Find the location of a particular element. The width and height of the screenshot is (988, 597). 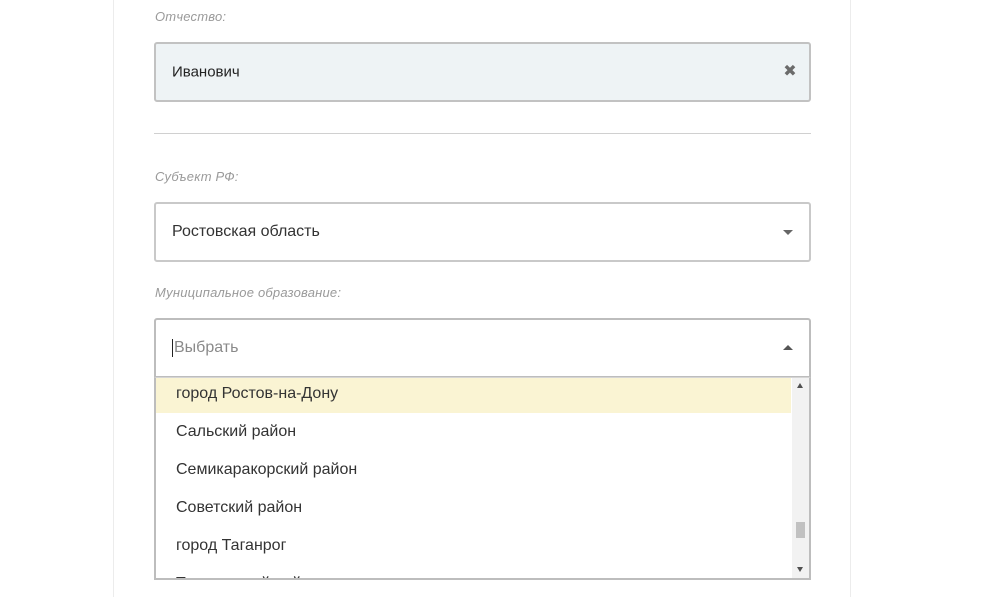

patronymic-field: Иванович ✖ is located at coordinates (482, 72).